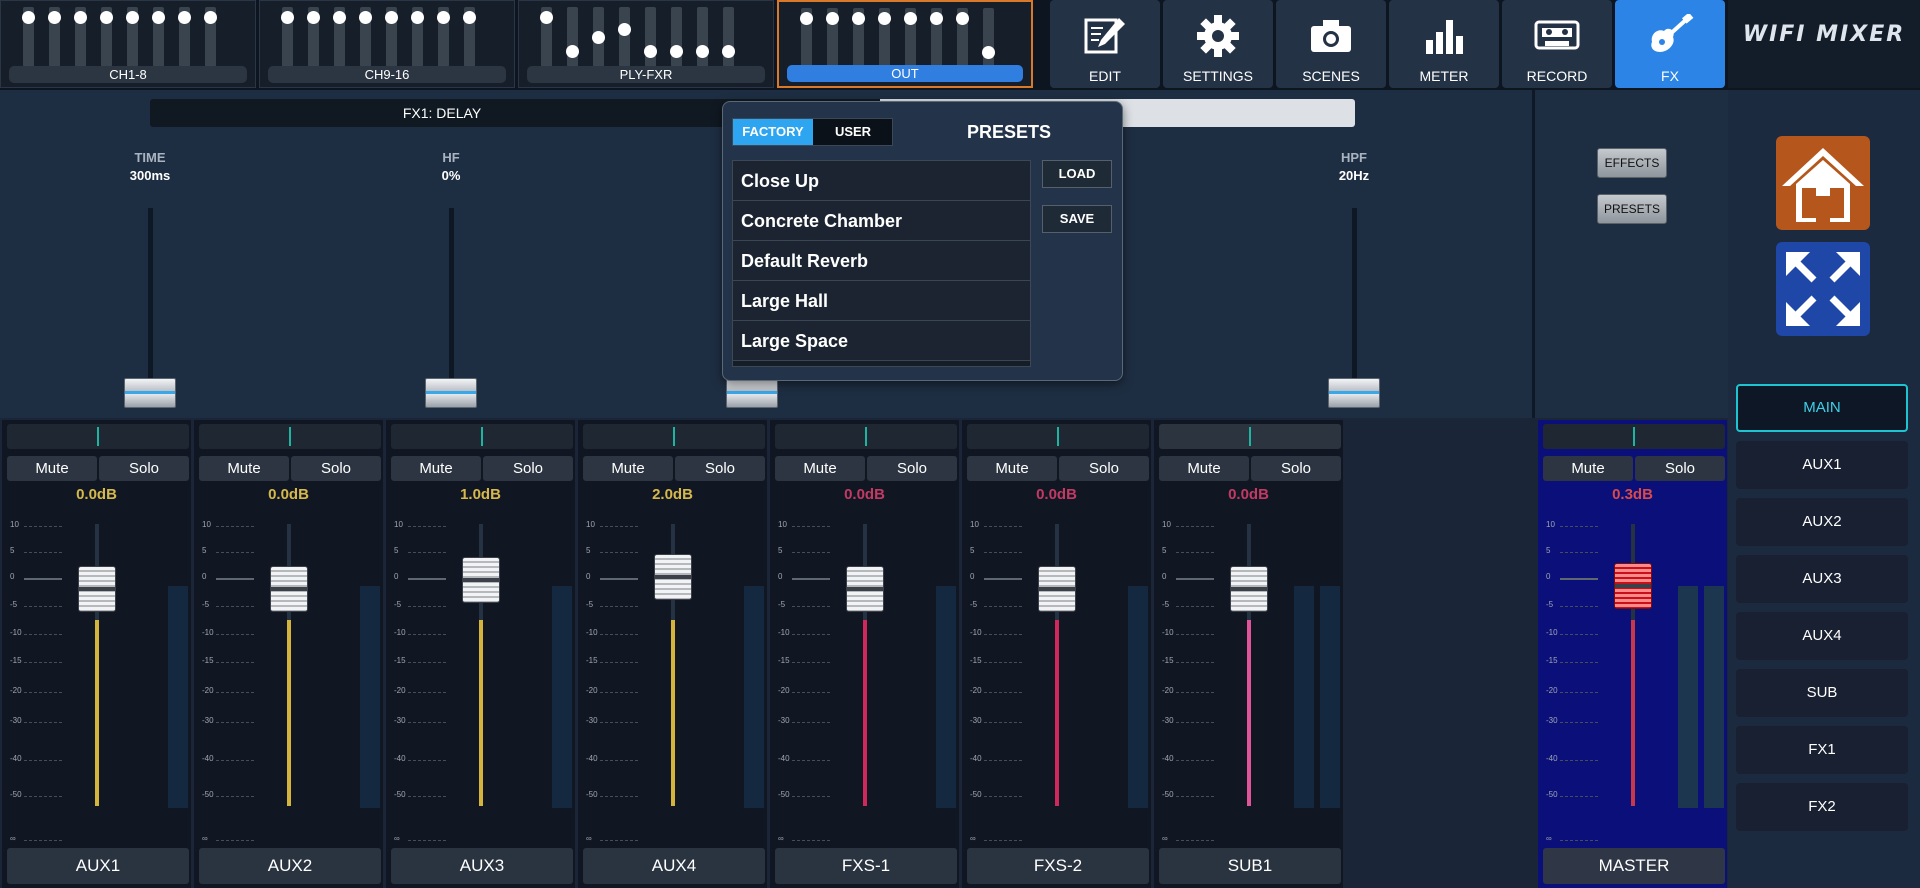 This screenshot has height=888, width=1920. Describe the element at coordinates (128, 44) in the screenshot. I see `bank-ch1-8: CH1-8` at that location.